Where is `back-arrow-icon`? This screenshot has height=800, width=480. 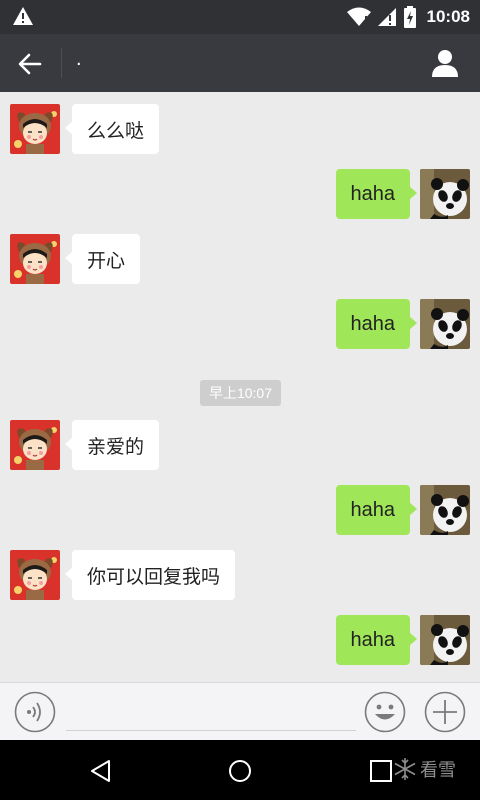 back-arrow-icon is located at coordinates (30, 64).